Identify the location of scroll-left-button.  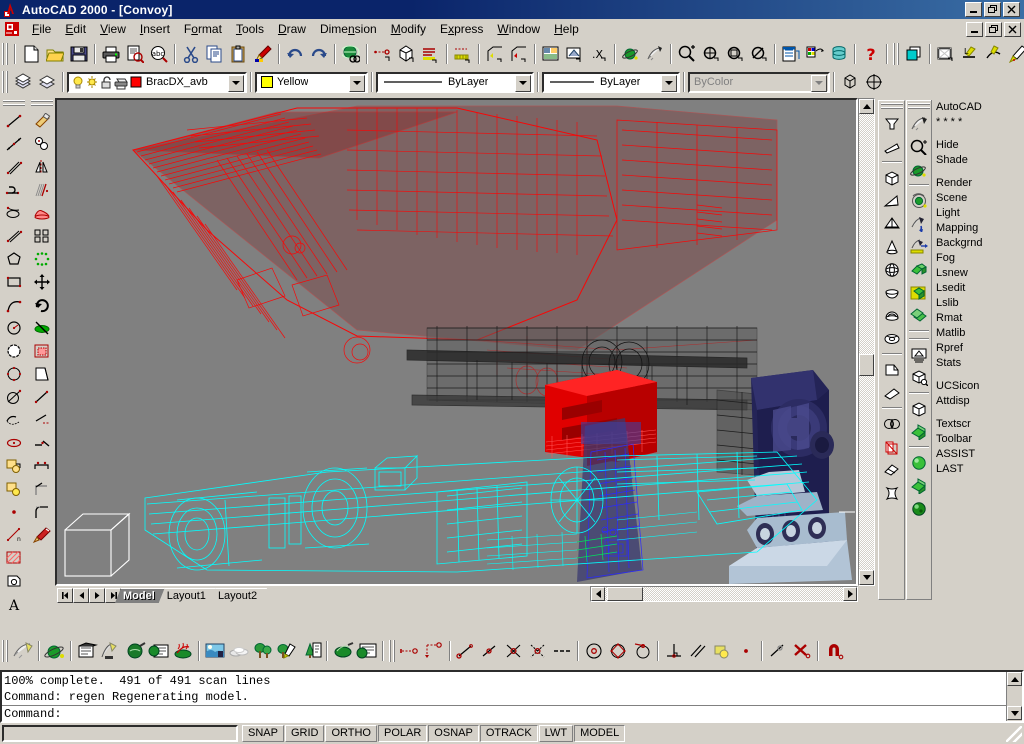
(598, 594).